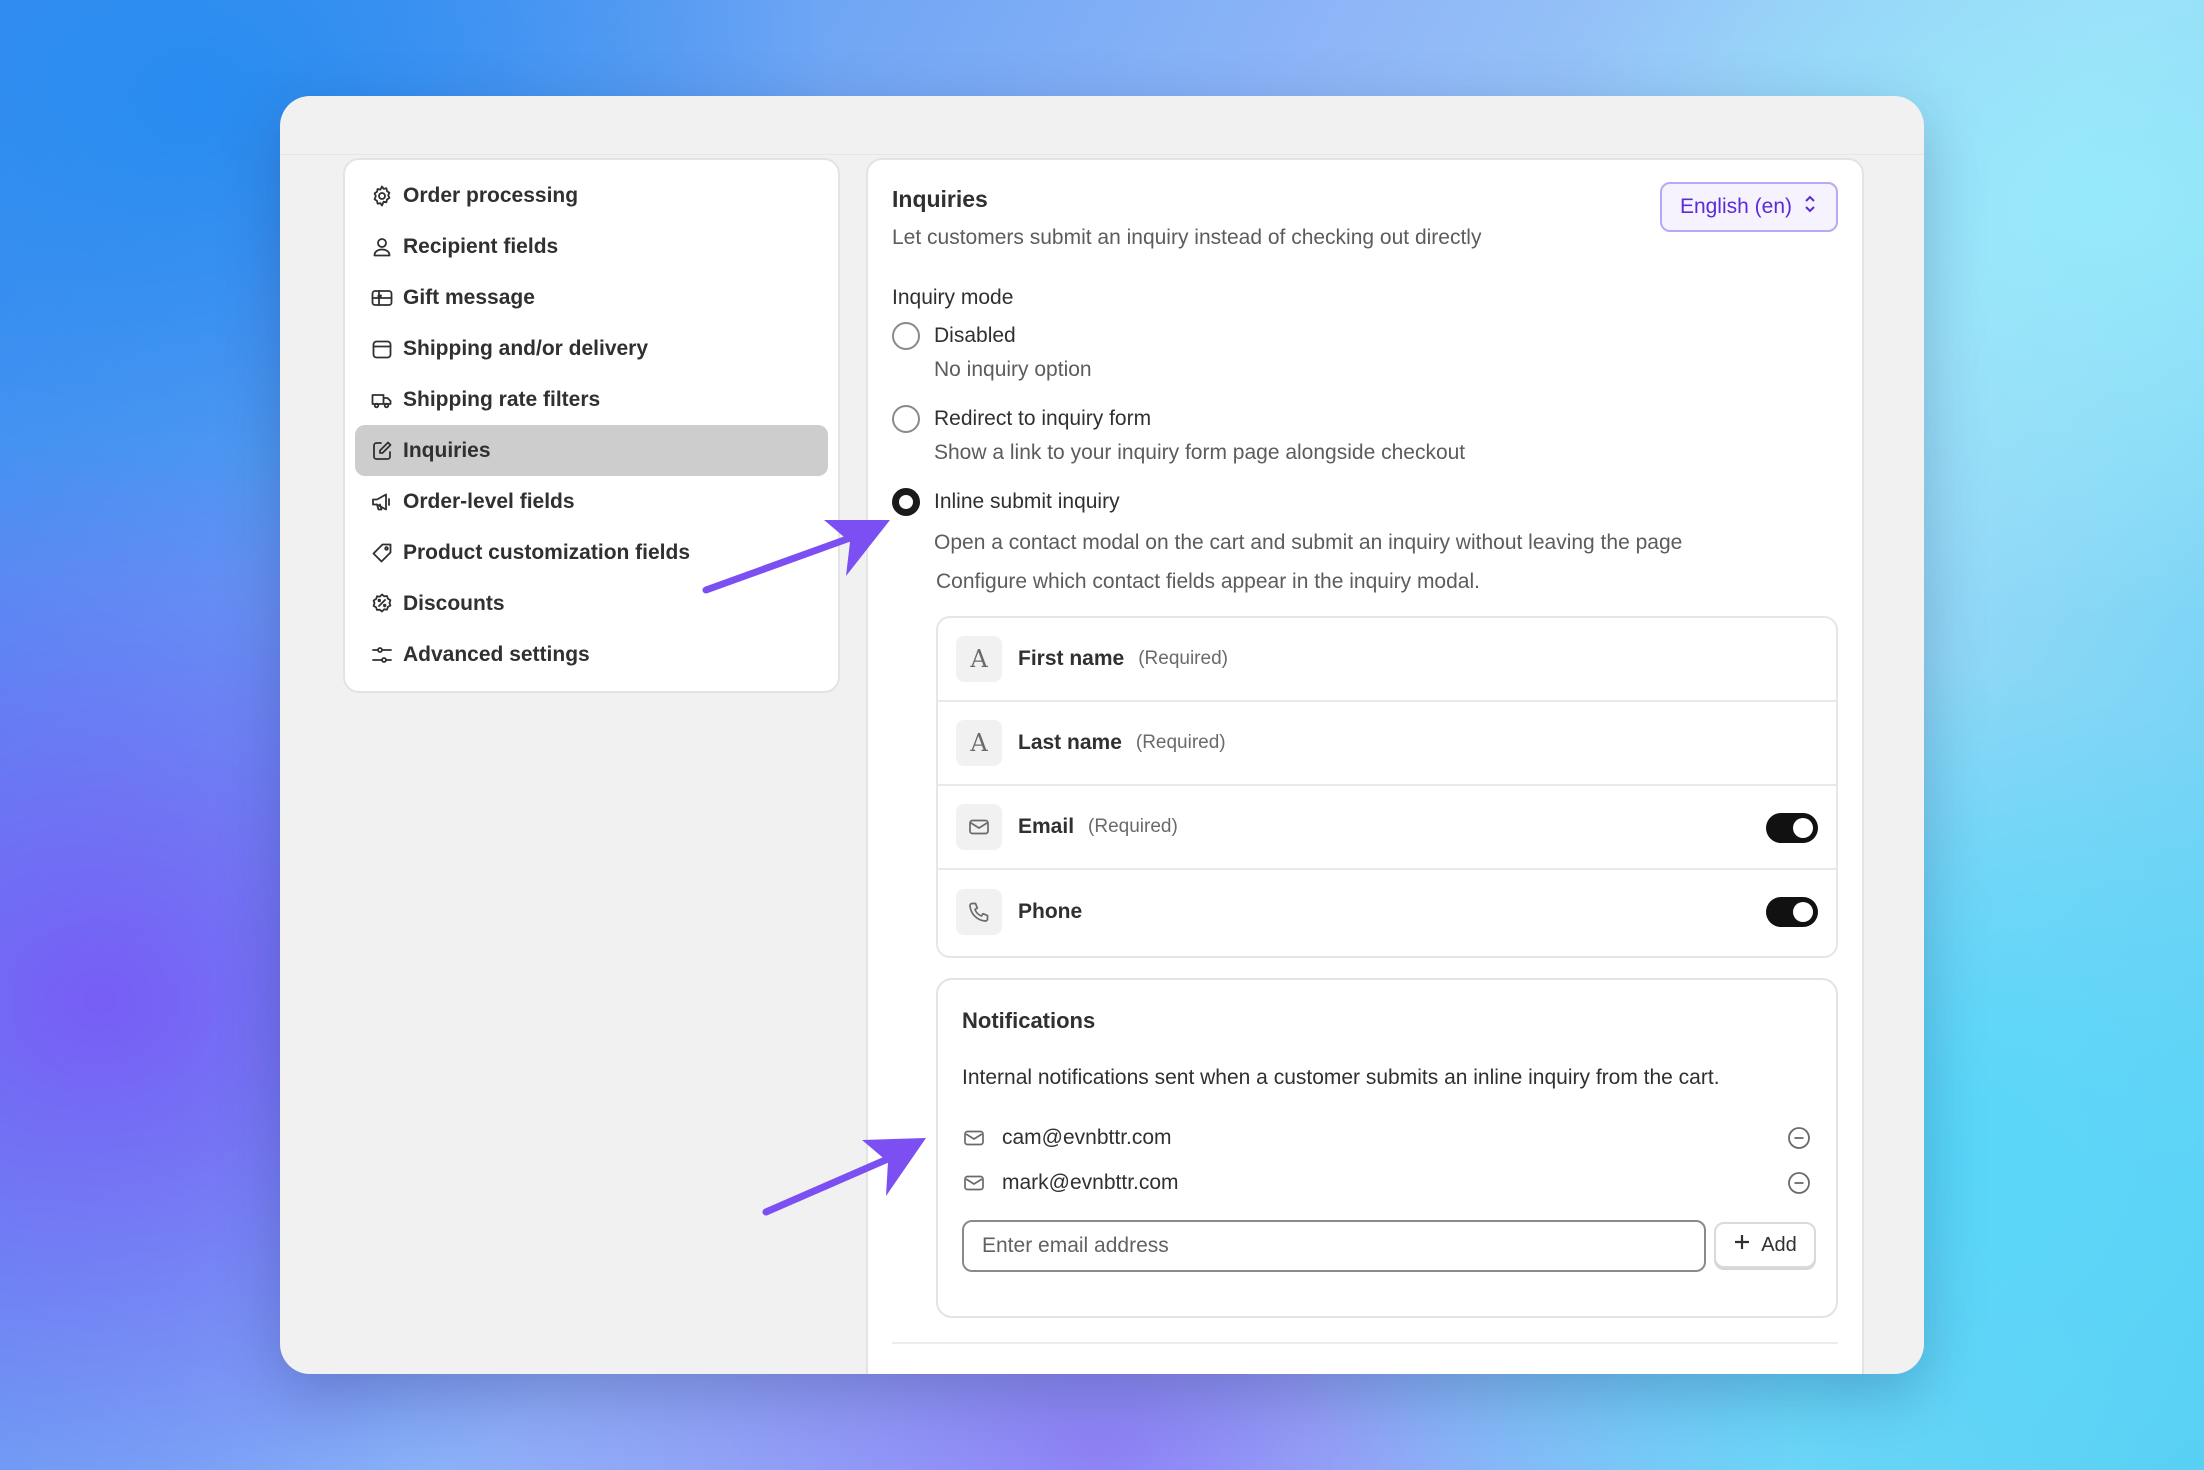 This screenshot has width=2204, height=1470. I want to click on discount-icon, so click(382, 604).